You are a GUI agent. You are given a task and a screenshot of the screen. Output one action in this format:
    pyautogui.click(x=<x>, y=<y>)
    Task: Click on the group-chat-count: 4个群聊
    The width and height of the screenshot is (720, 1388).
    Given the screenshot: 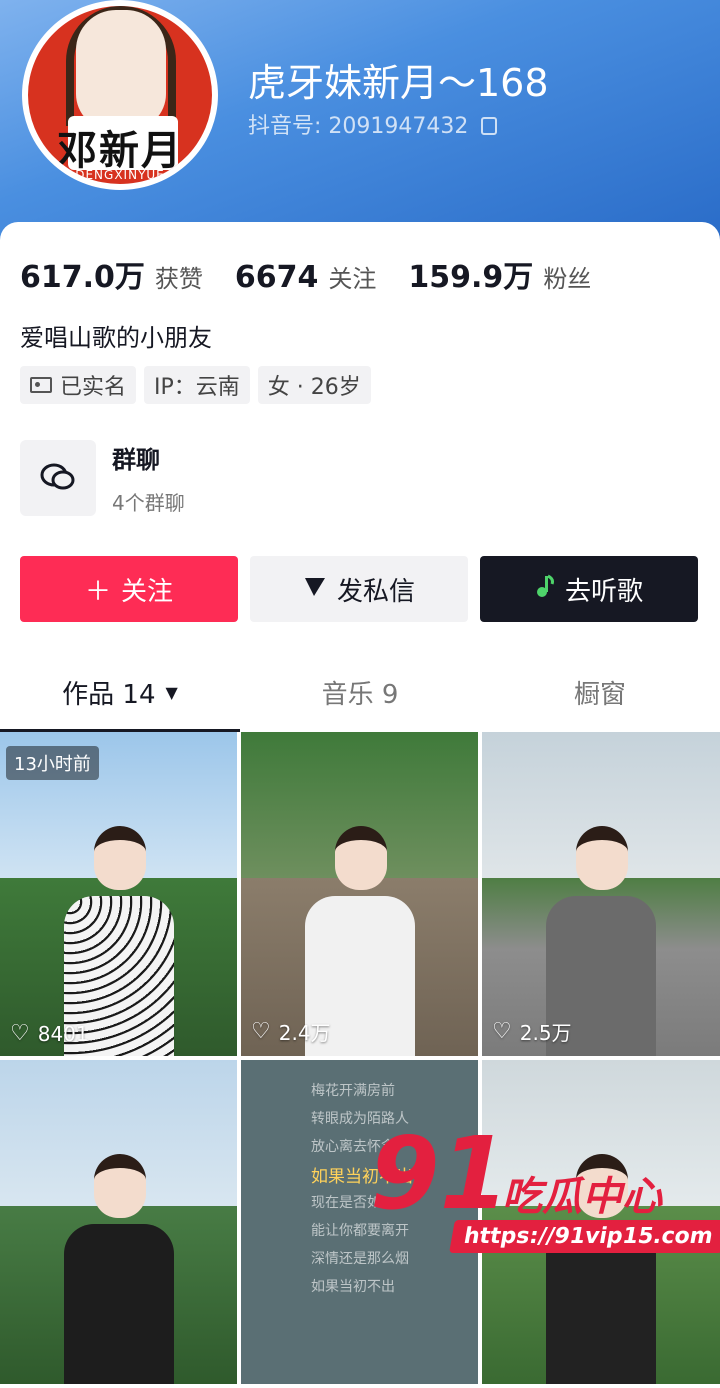 What is the action you would take?
    pyautogui.click(x=148, y=503)
    